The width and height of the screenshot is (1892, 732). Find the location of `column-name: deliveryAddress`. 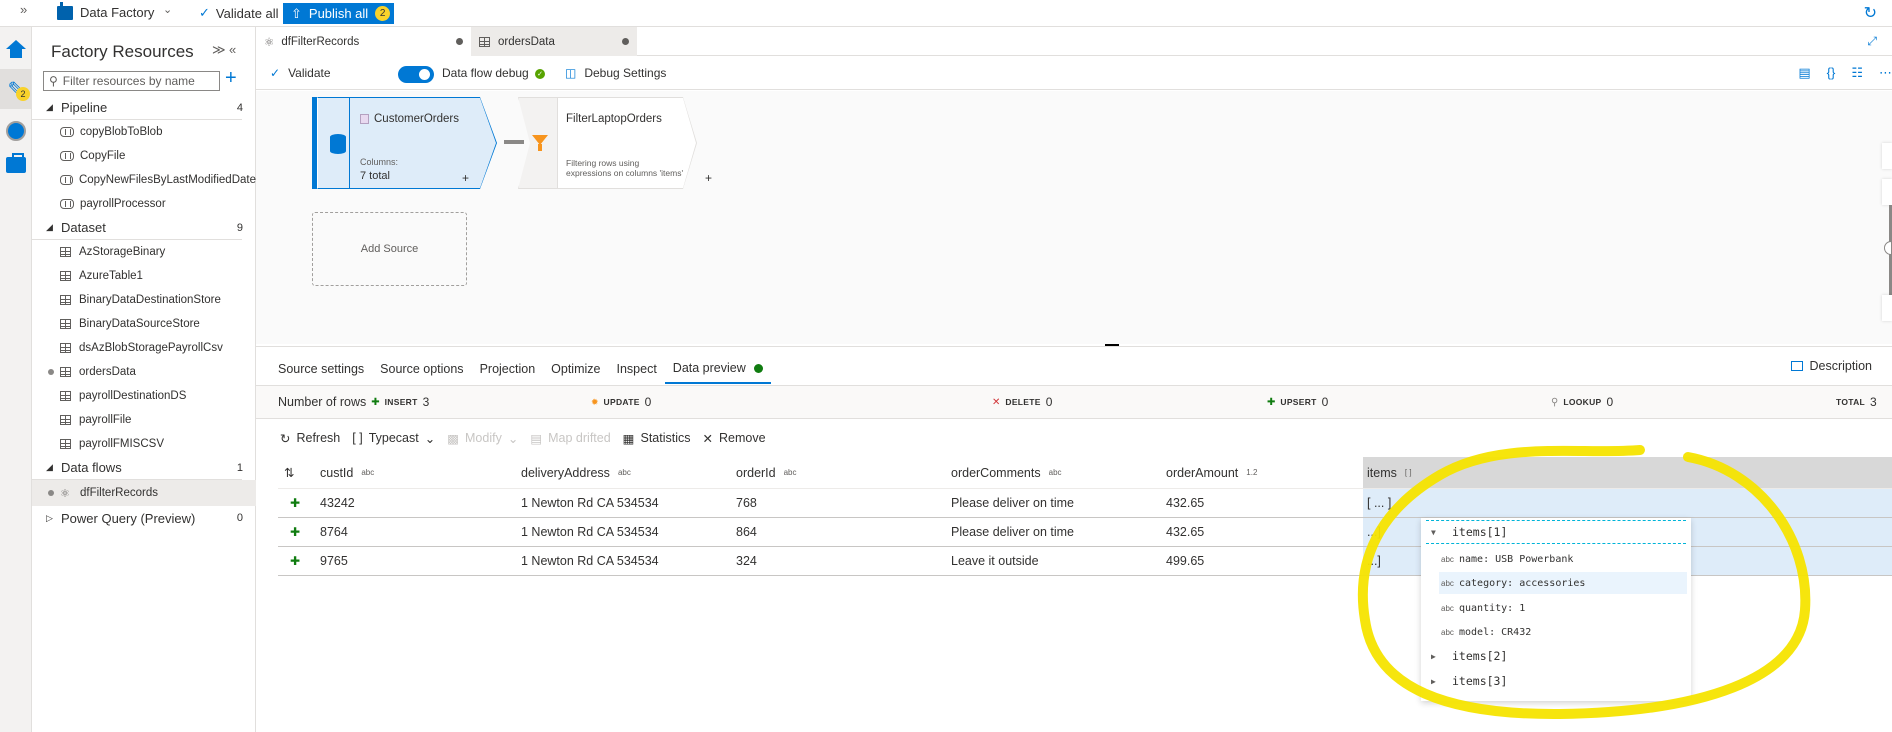

column-name: deliveryAddress is located at coordinates (565, 472).